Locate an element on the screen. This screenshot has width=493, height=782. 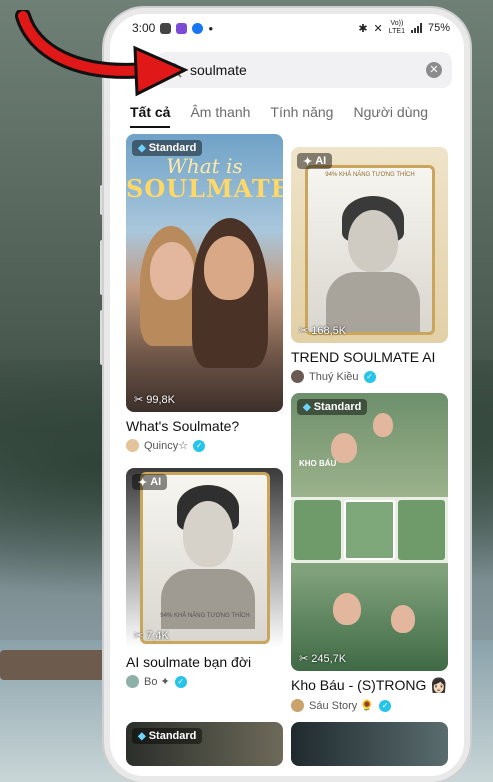
close-circle-icon: ✕ is located at coordinates (434, 70).